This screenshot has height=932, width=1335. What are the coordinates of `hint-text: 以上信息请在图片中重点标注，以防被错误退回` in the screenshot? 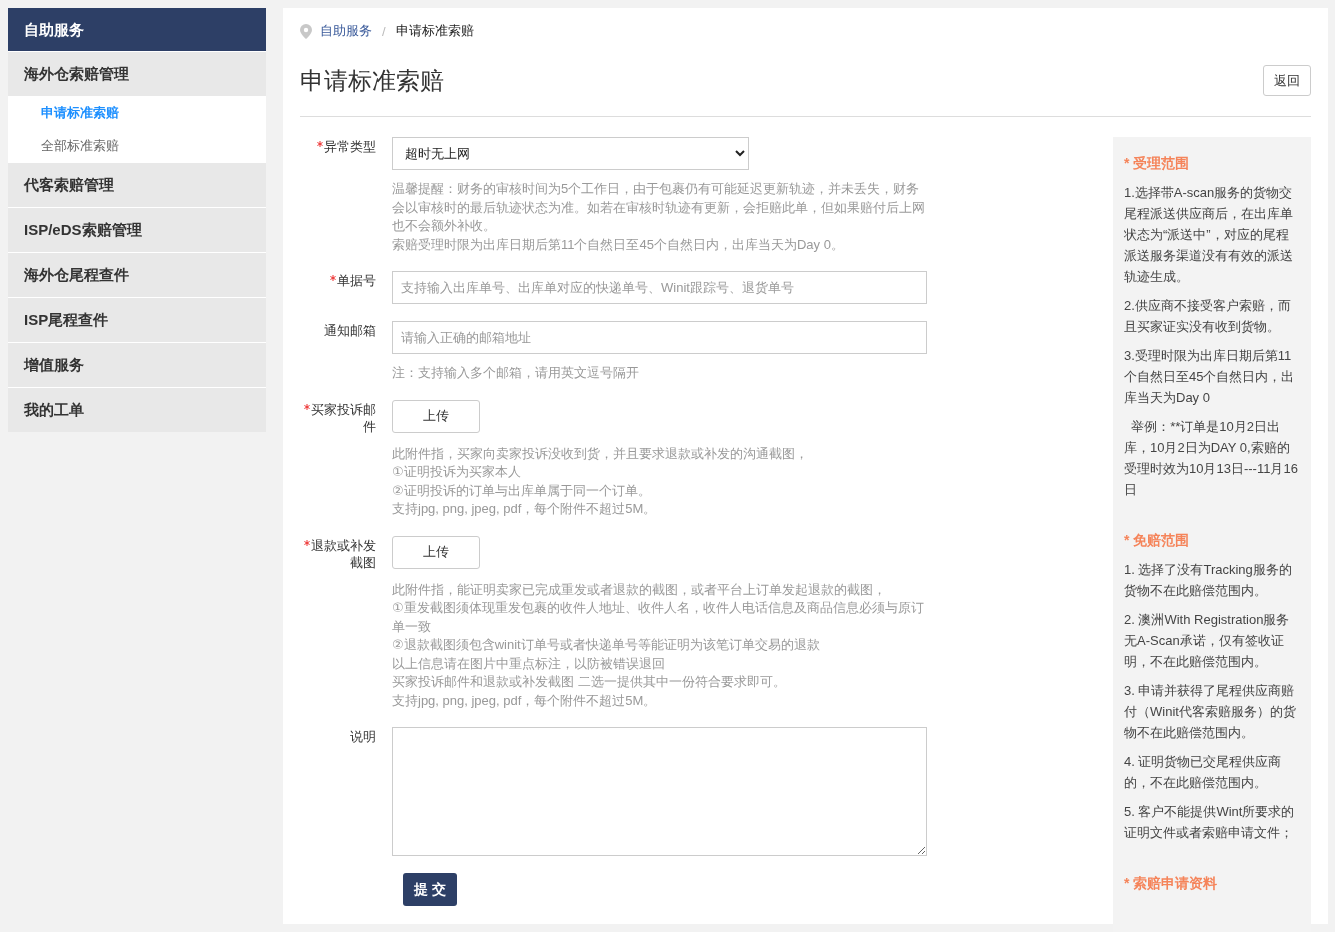 It's located at (529, 663).